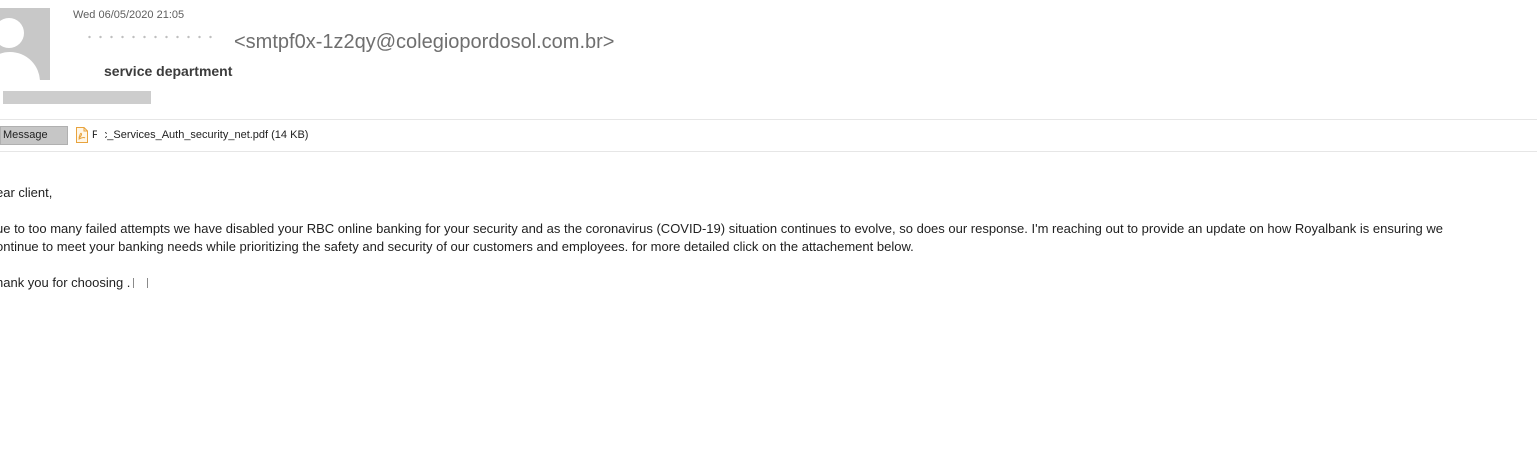  Describe the element at coordinates (82, 135) in the screenshot. I see `pdf-file-icon` at that location.